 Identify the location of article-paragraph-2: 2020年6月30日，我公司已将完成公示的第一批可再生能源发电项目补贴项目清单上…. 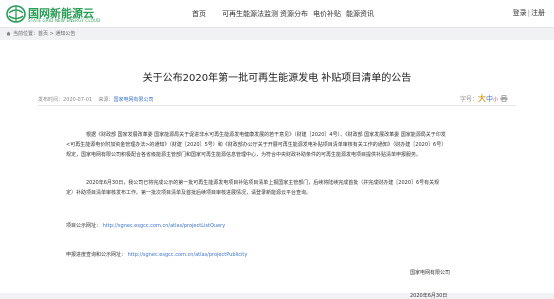
(256, 188).